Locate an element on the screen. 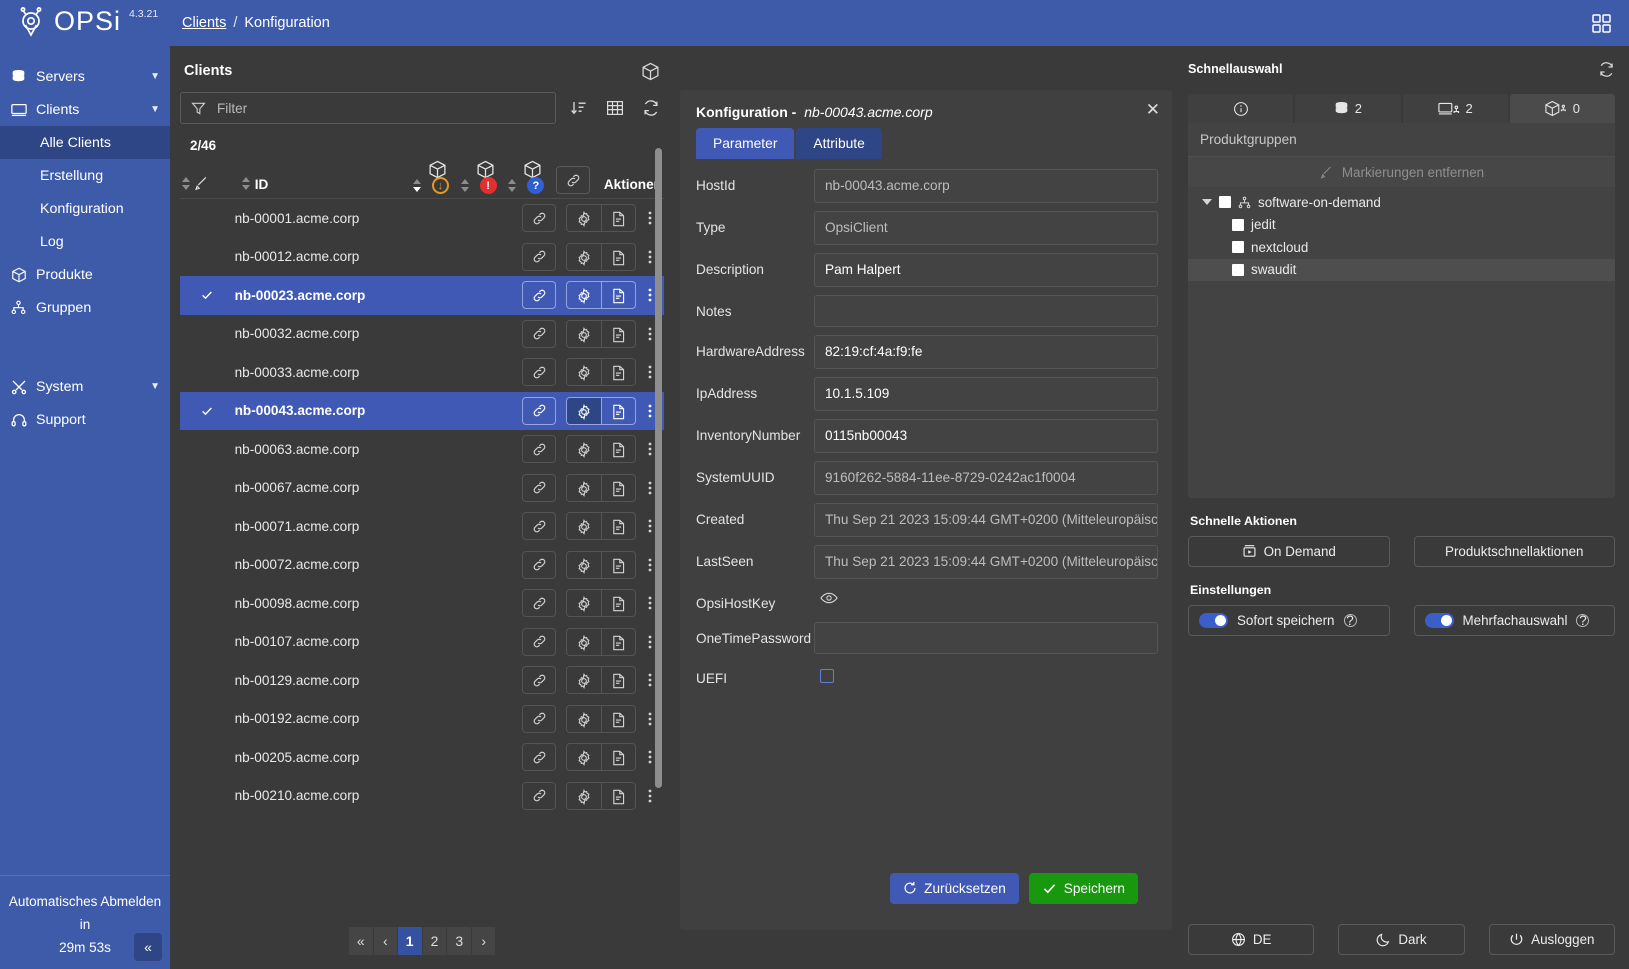 The height and width of the screenshot is (969, 1629). sidebar-item-gruppen: Gruppen is located at coordinates (85, 307).